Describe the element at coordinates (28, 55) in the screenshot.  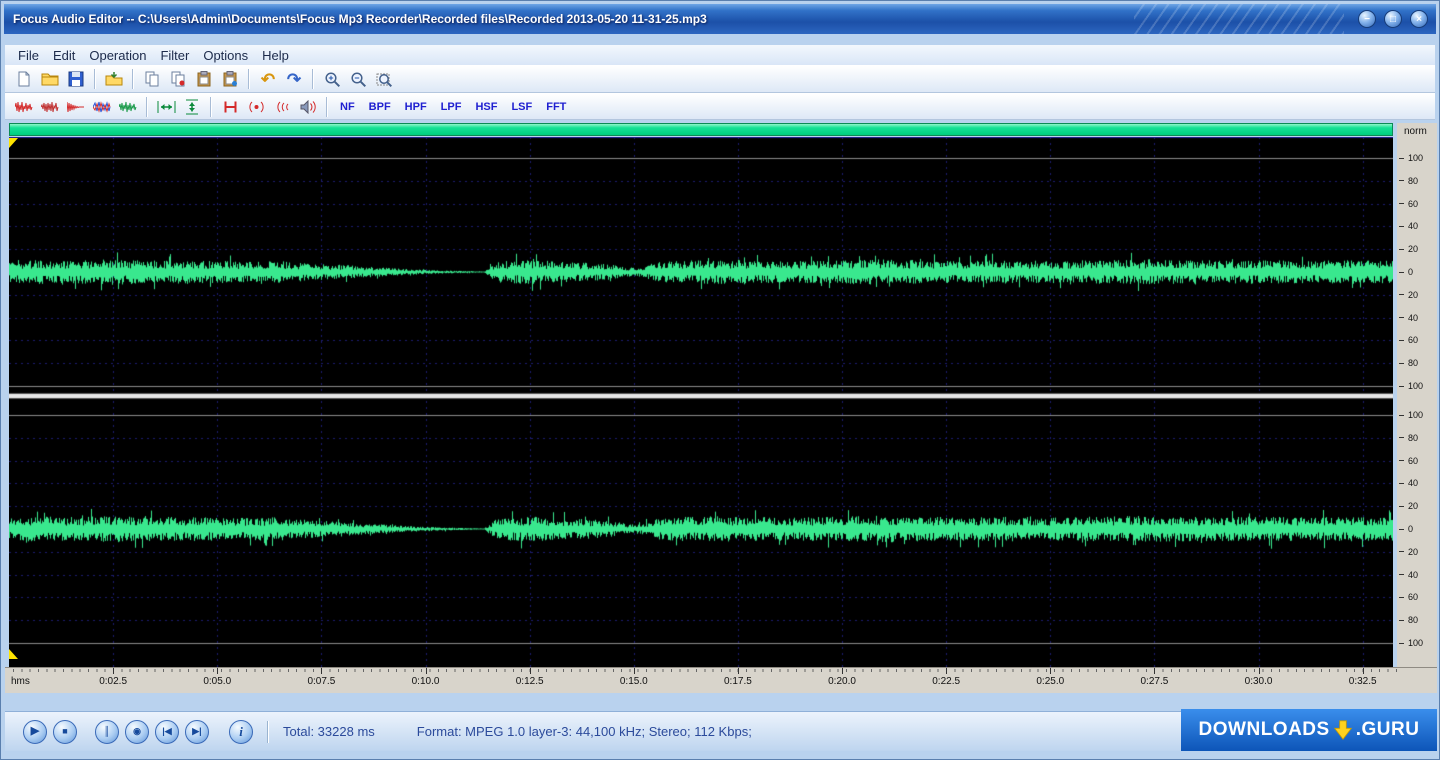
I see `menu-file: File` at that location.